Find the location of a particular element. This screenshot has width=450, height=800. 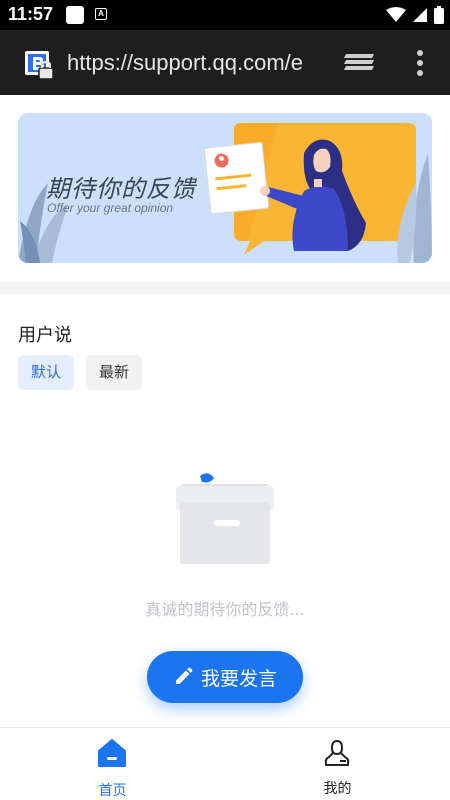

browser-toolbar: https://support.qq.com/e is located at coordinates (225, 62).